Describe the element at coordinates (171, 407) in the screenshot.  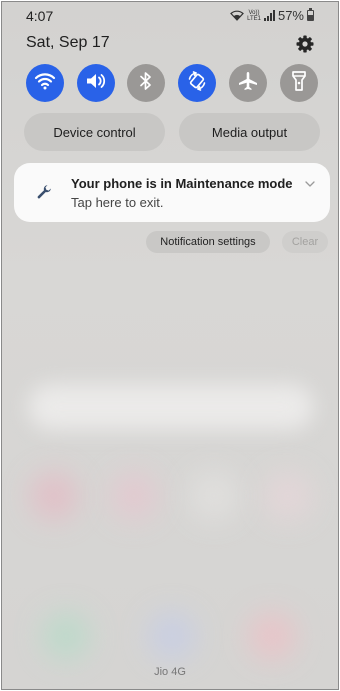
I see `blurred-search-bar` at that location.